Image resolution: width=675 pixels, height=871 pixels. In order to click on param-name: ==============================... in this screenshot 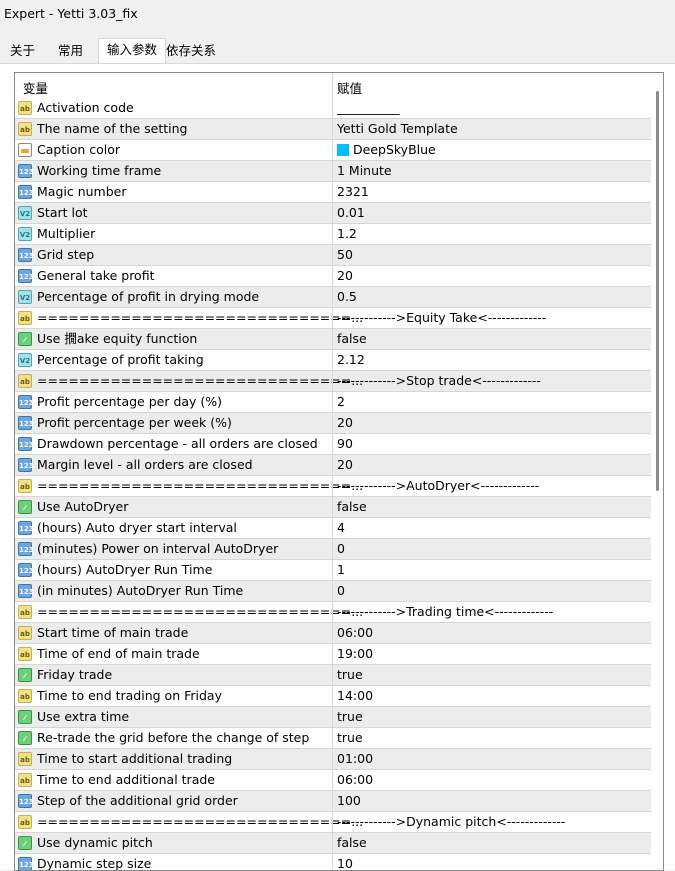, I will do `click(200, 485)`.